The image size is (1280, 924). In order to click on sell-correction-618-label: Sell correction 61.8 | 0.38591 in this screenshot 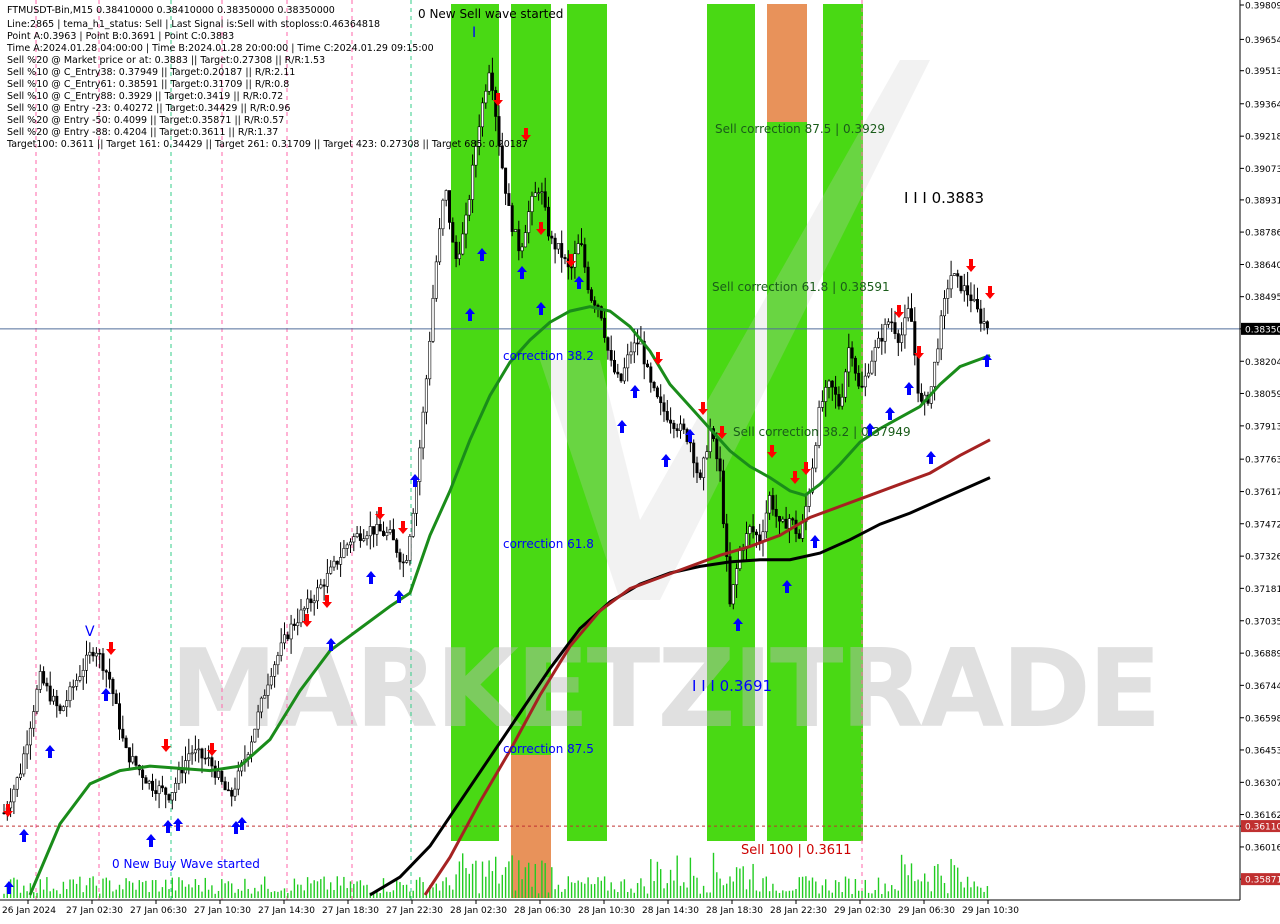, I will do `click(801, 287)`.